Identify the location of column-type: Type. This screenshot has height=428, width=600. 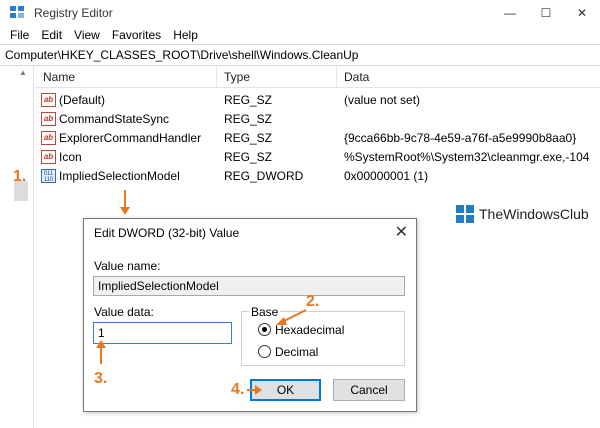
(237, 77).